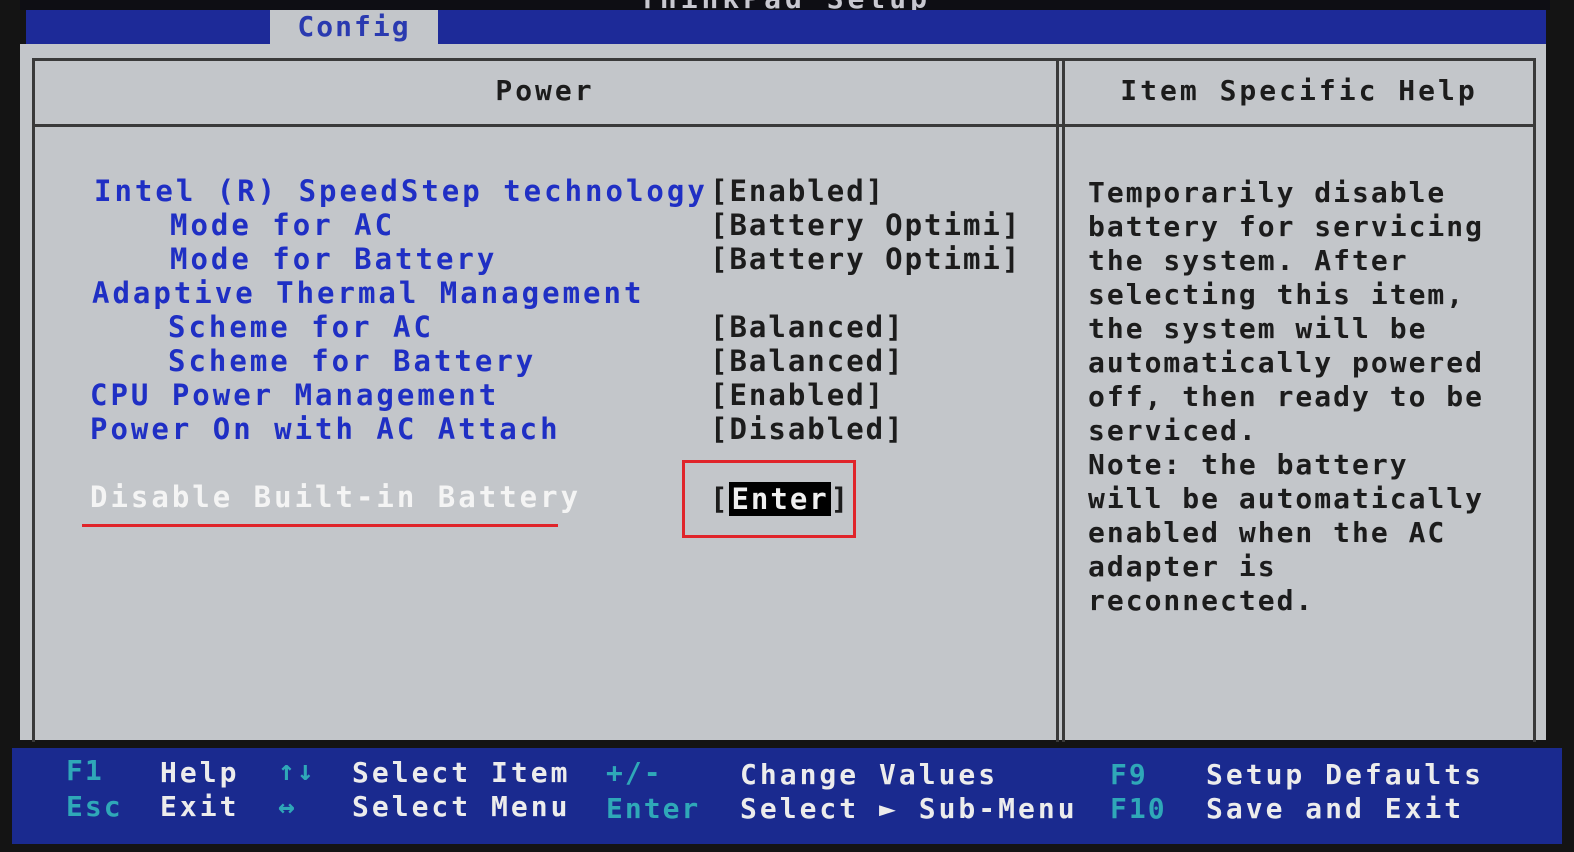 The width and height of the screenshot is (1574, 852). Describe the element at coordinates (869, 774) in the screenshot. I see `key-plusminus-desc: Change Values` at that location.